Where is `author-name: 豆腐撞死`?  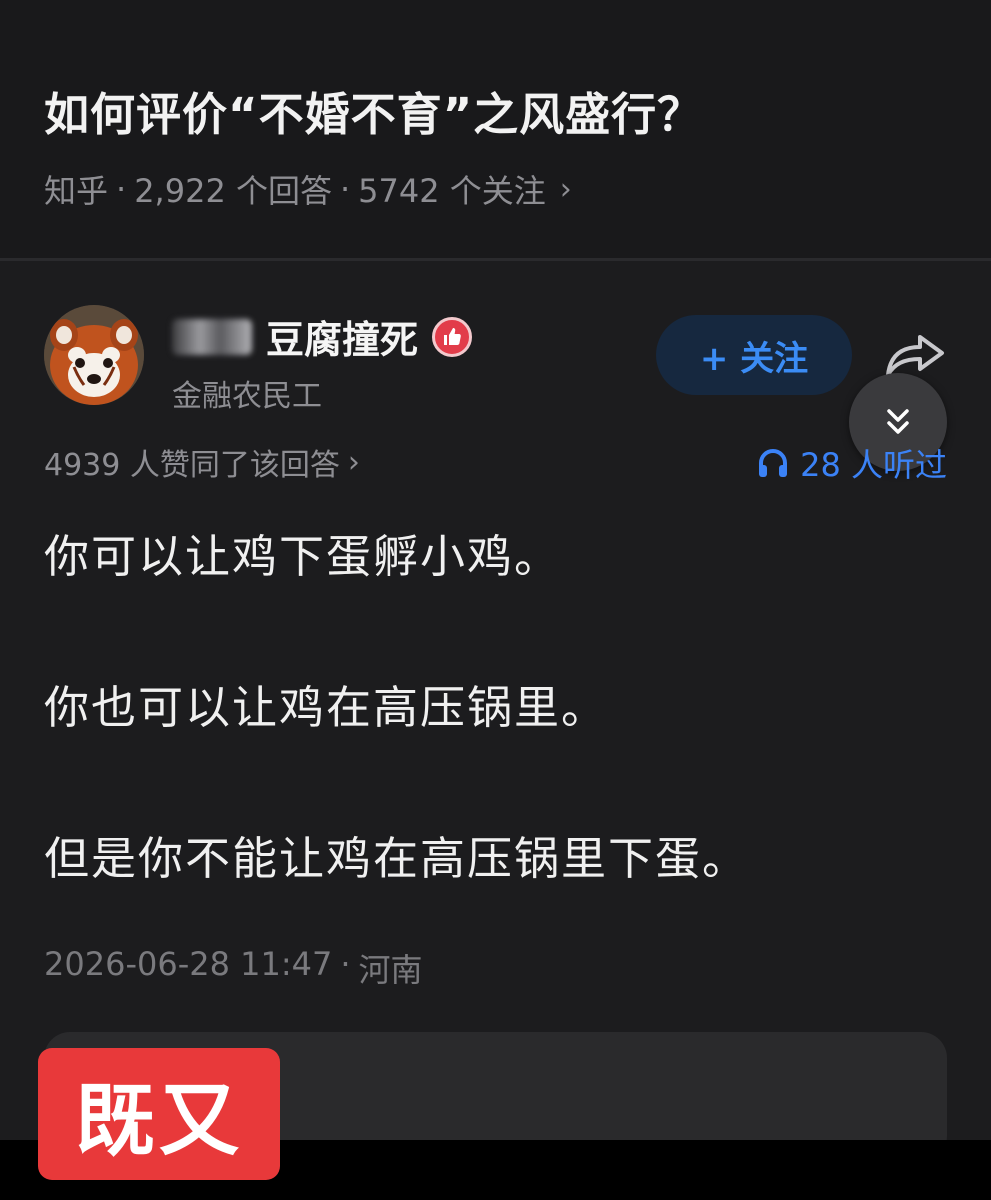
author-name: 豆腐撞死 is located at coordinates (342, 340).